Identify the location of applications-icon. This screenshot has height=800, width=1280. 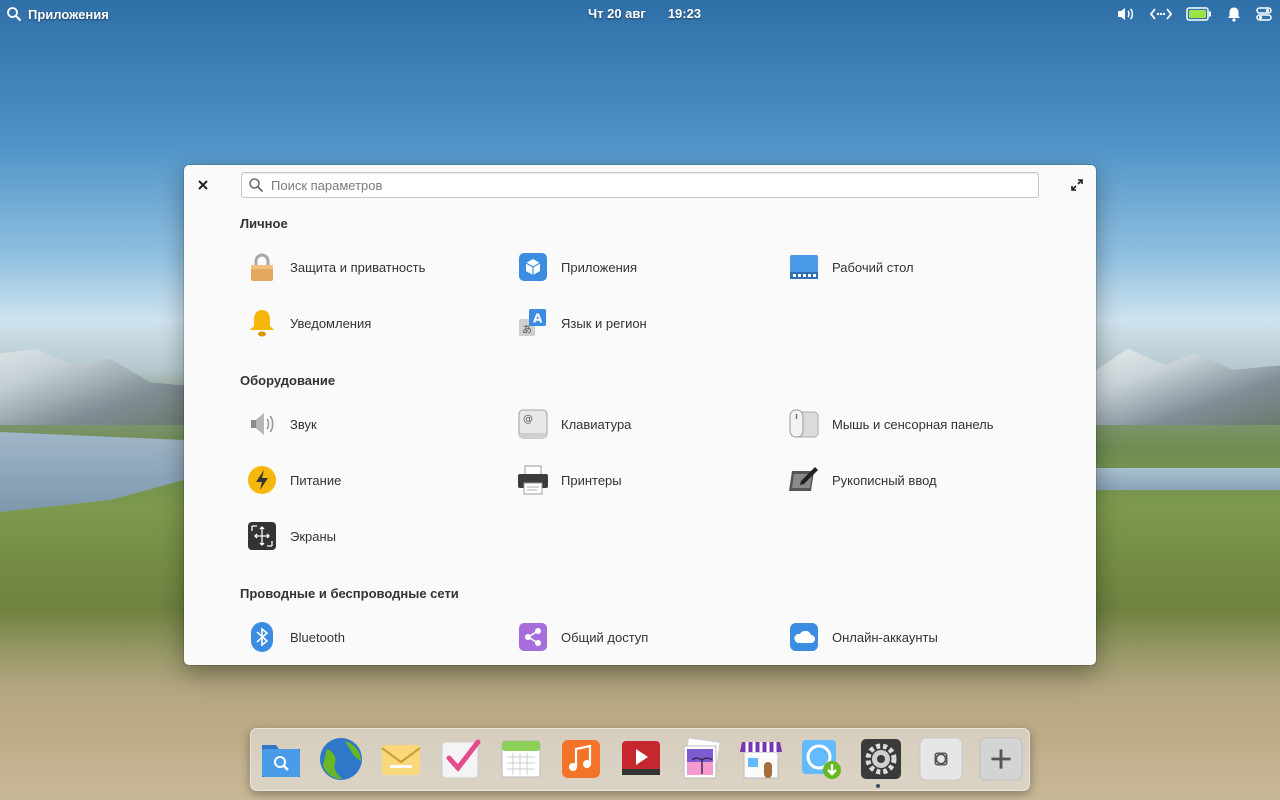
(533, 267).